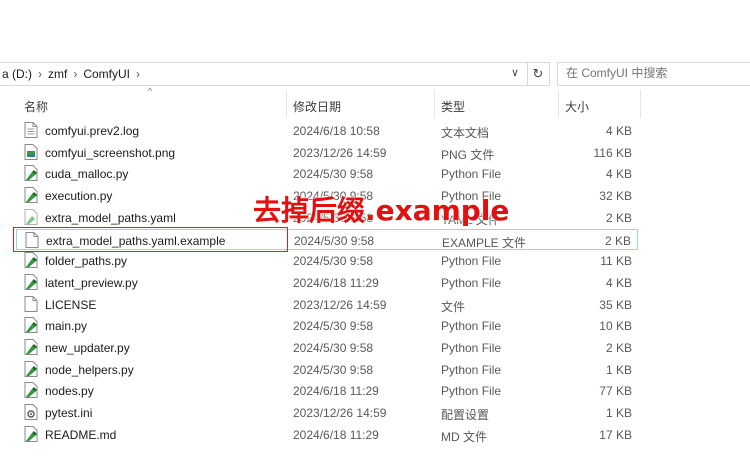  I want to click on file-size: 77 KB, so click(615, 391).